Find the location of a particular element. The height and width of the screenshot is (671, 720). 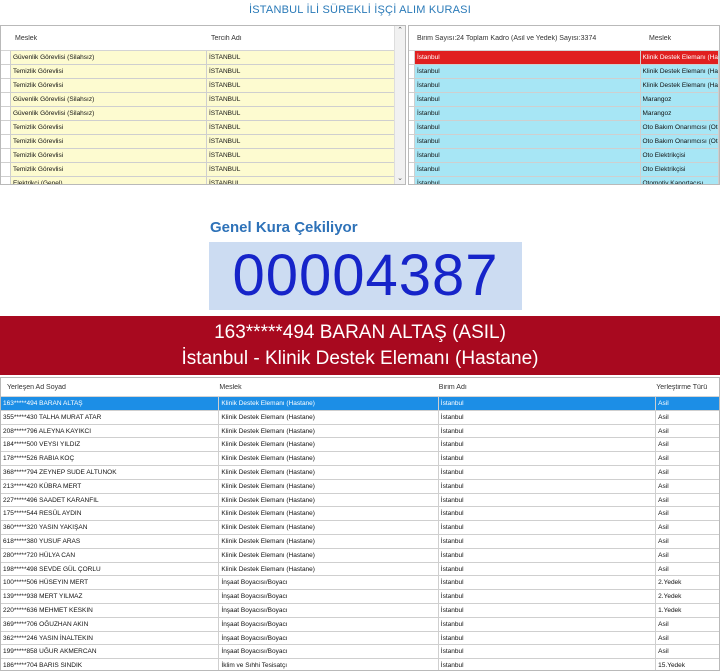

table-cell: 175*****544 RESÜL AYDIN is located at coordinates (110, 514).